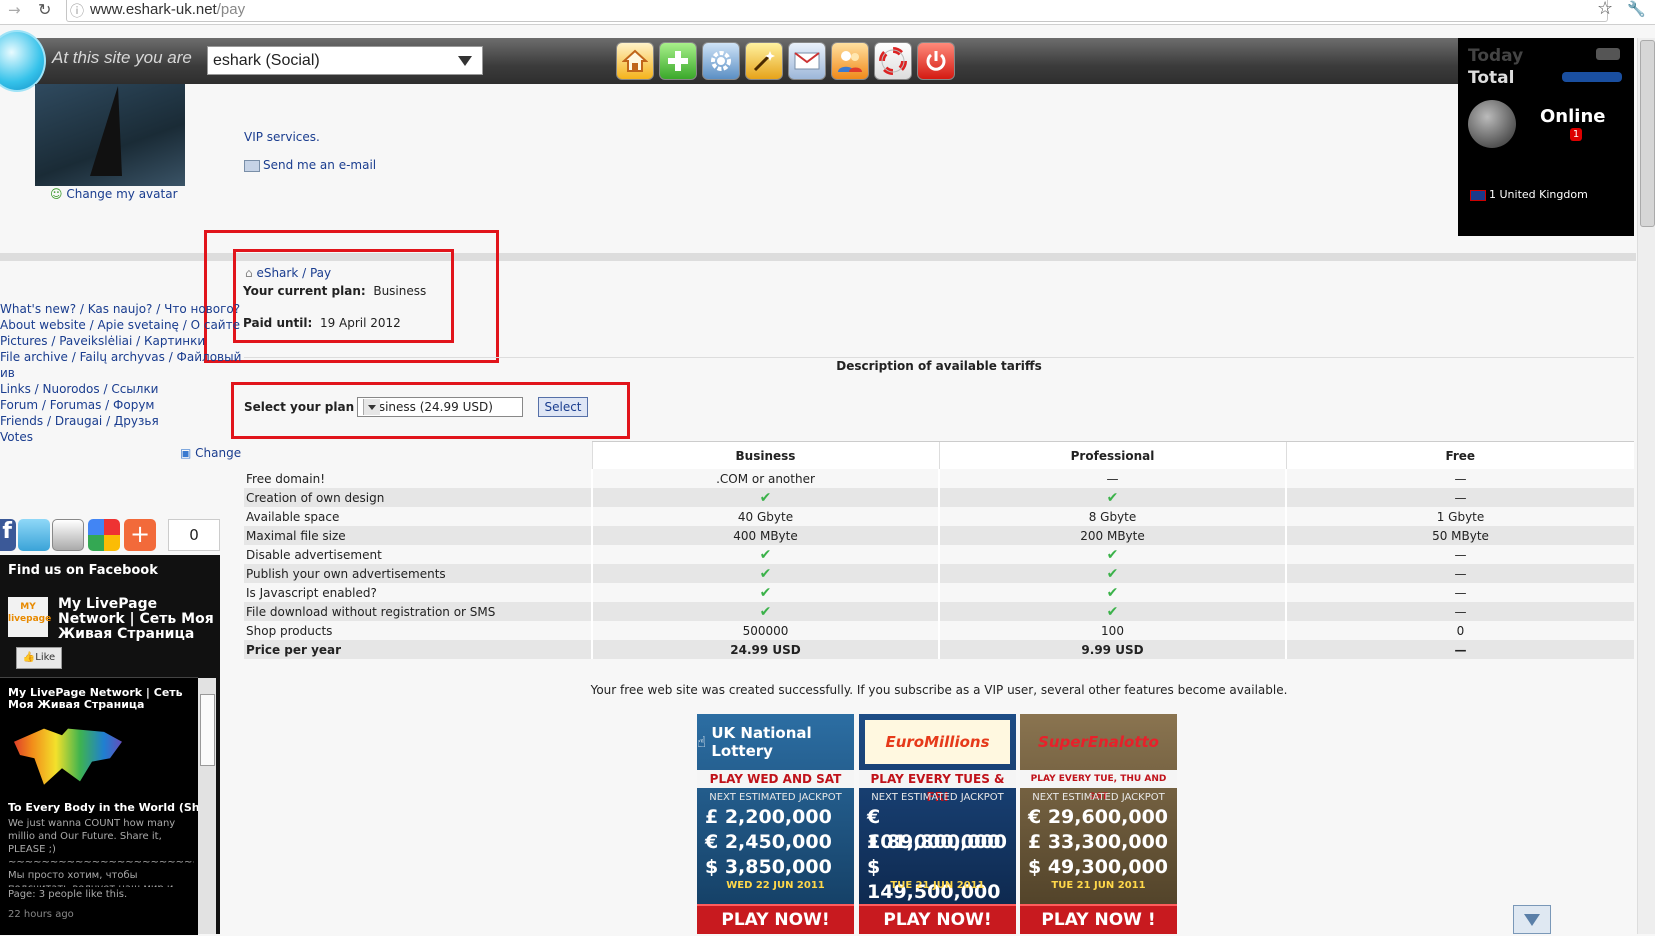 The image size is (1655, 936). Describe the element at coordinates (768, 817) in the screenshot. I see `lottery-amount: £ 2,200,000` at that location.